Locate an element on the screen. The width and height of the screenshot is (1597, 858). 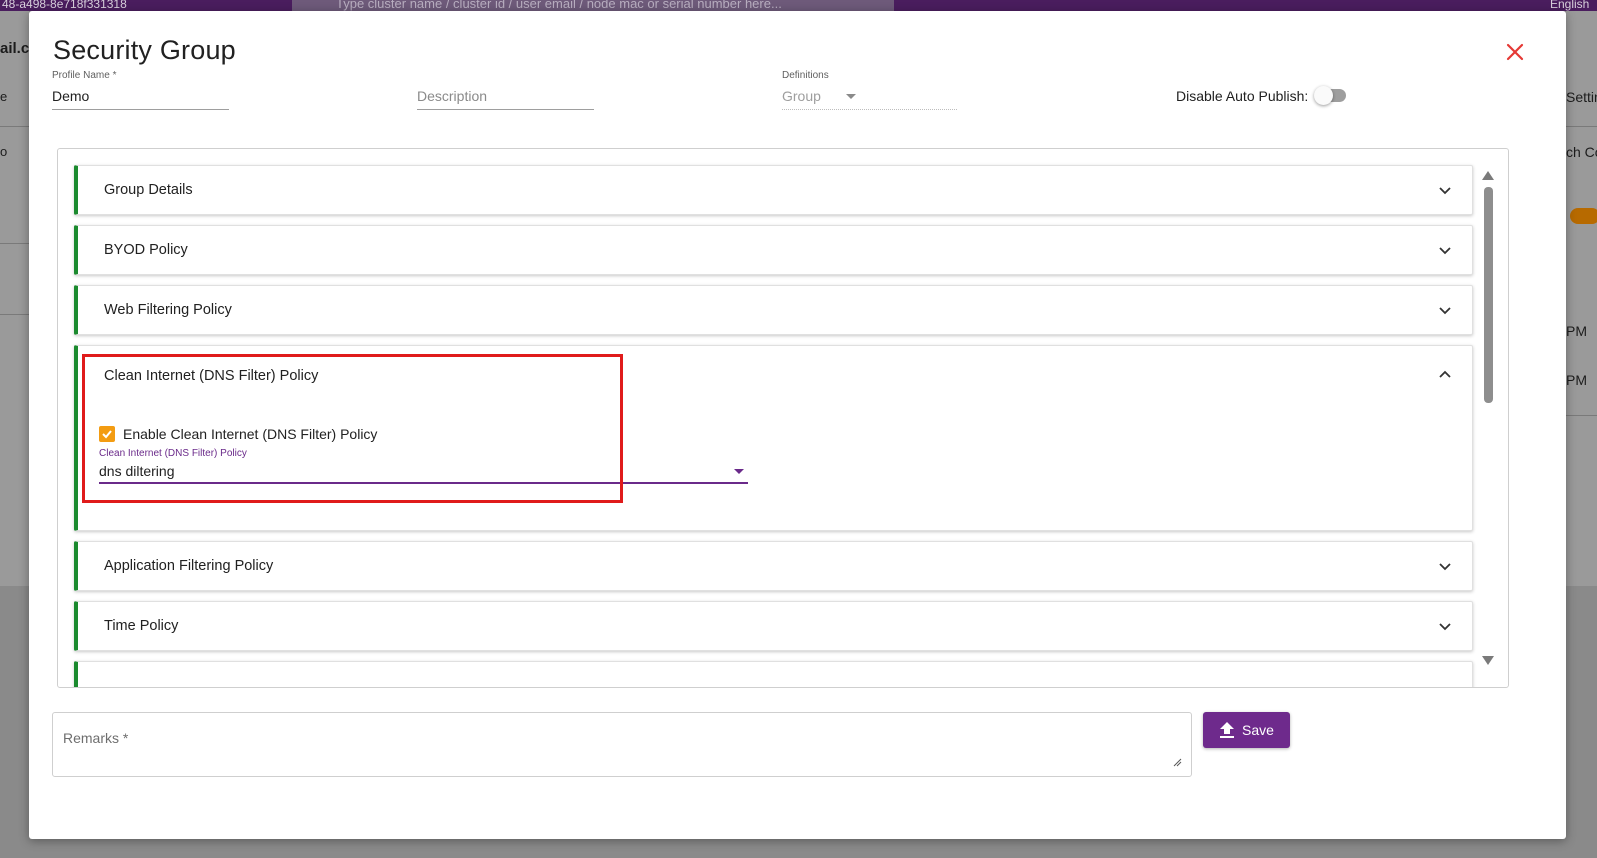
background-left-content: ail.co e o is located at coordinates (19, 298).